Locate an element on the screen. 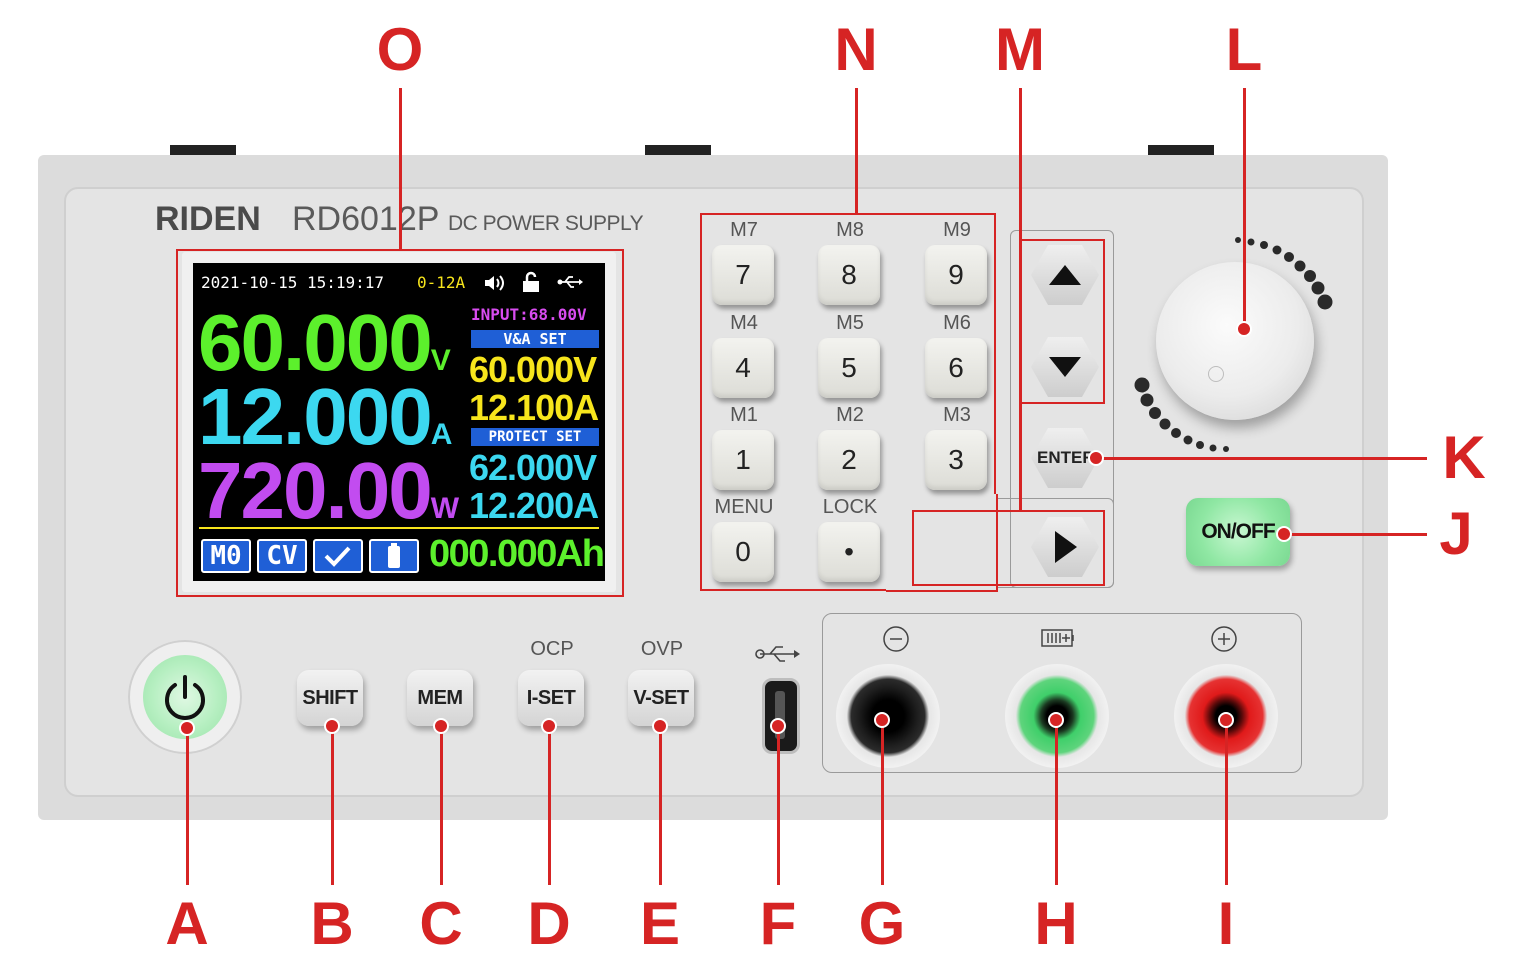 Image resolution: width=1525 pixels, height=969 pixels. callout-letter-f: F is located at coordinates (778, 923).